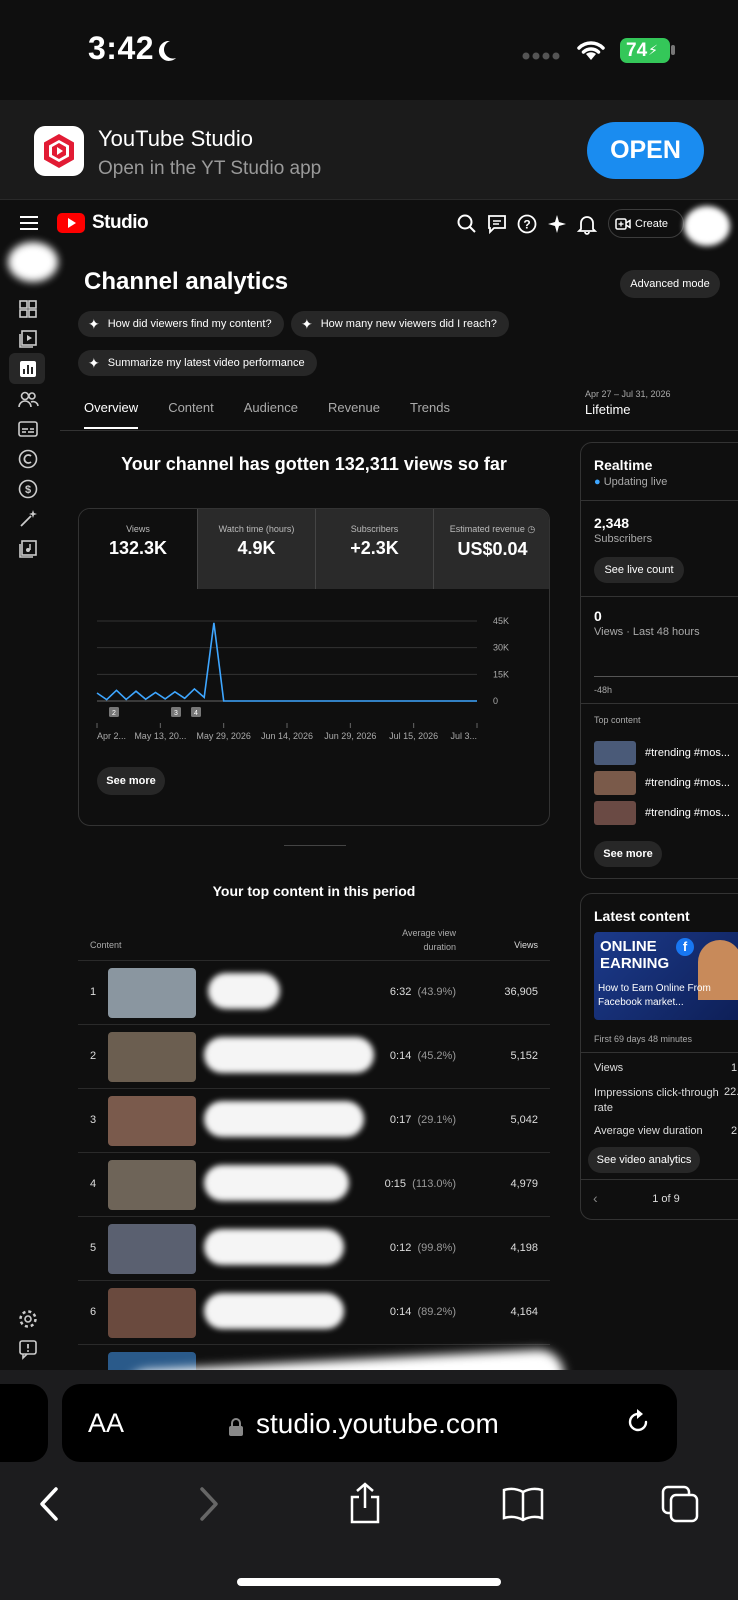 The width and height of the screenshot is (738, 1600). I want to click on tab-audience: Audience, so click(271, 414).